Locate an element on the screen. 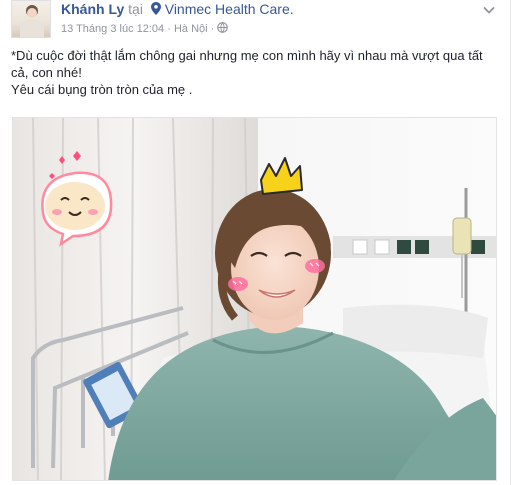 Image resolution: width=511 pixels, height=485 pixels. author-avatar is located at coordinates (31, 19).